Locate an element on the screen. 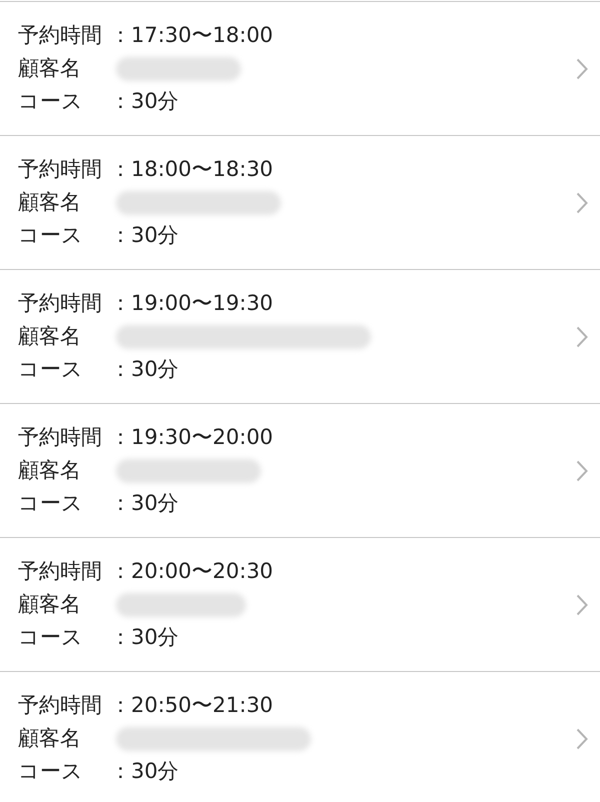 This screenshot has width=600, height=802. field-value: ：20:50〜21:30 is located at coordinates (192, 705).